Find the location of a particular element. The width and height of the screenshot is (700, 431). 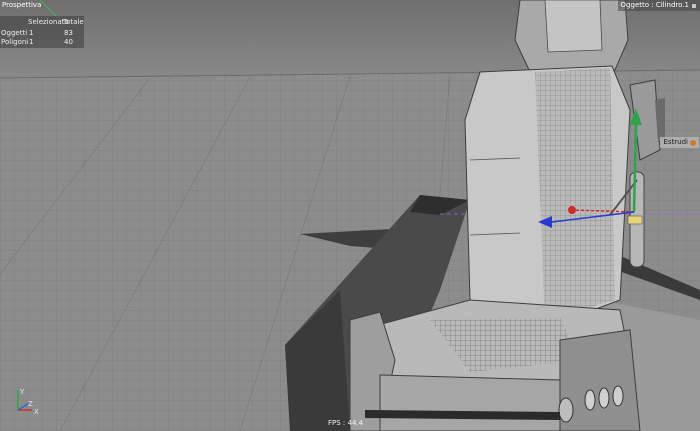

axis-y-label: Y is located at coordinates (22, 392).